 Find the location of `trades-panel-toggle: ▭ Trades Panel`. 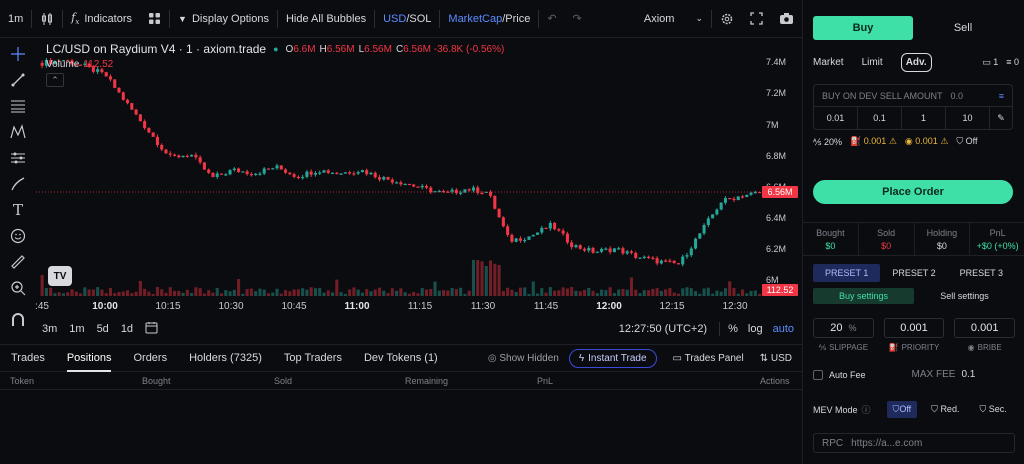

trades-panel-toggle: ▭ Trades Panel is located at coordinates (708, 358).